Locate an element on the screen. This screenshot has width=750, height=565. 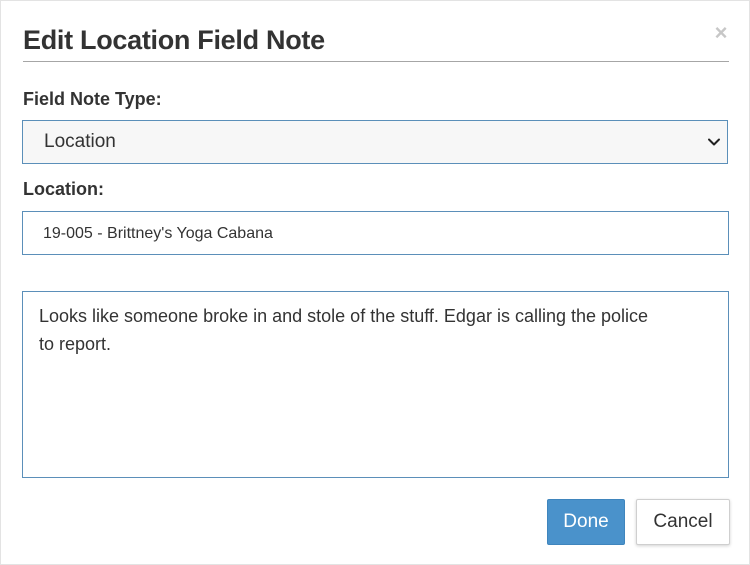
field-note-type-label: Field Note Type: is located at coordinates (92, 99).